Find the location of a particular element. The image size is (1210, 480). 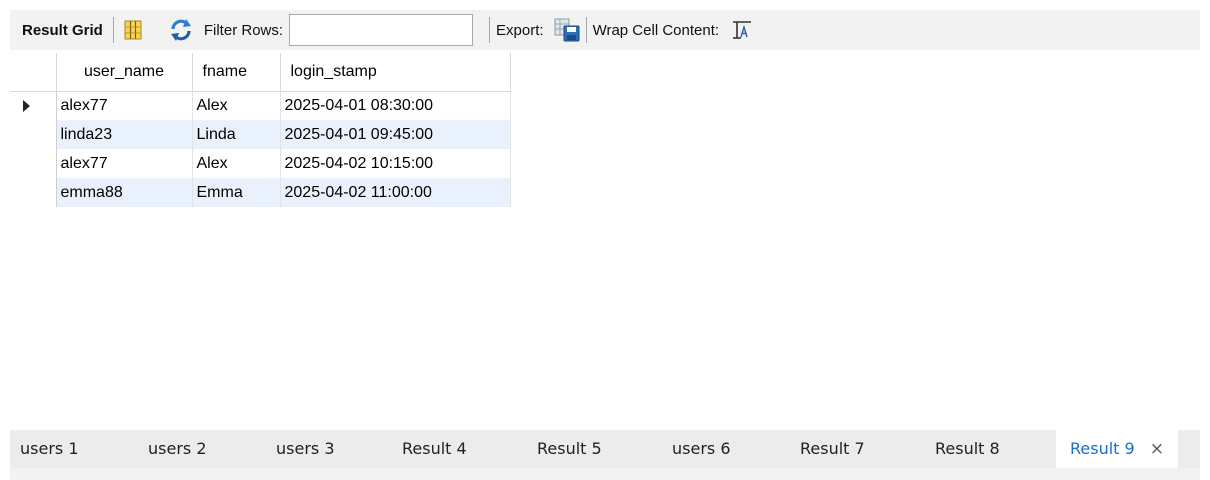

export-icon is located at coordinates (567, 30).